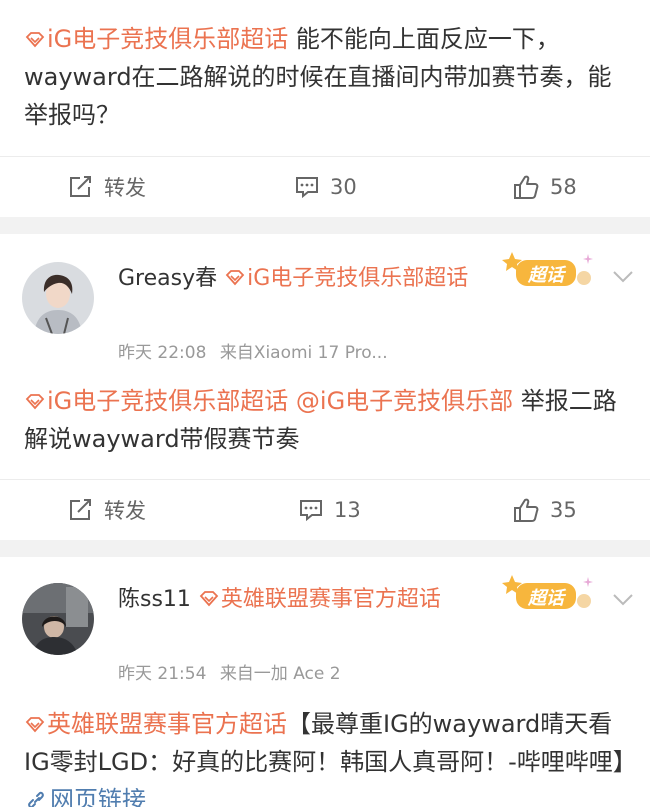  I want to click on action-bar: 转发 13 35, so click(325, 509).